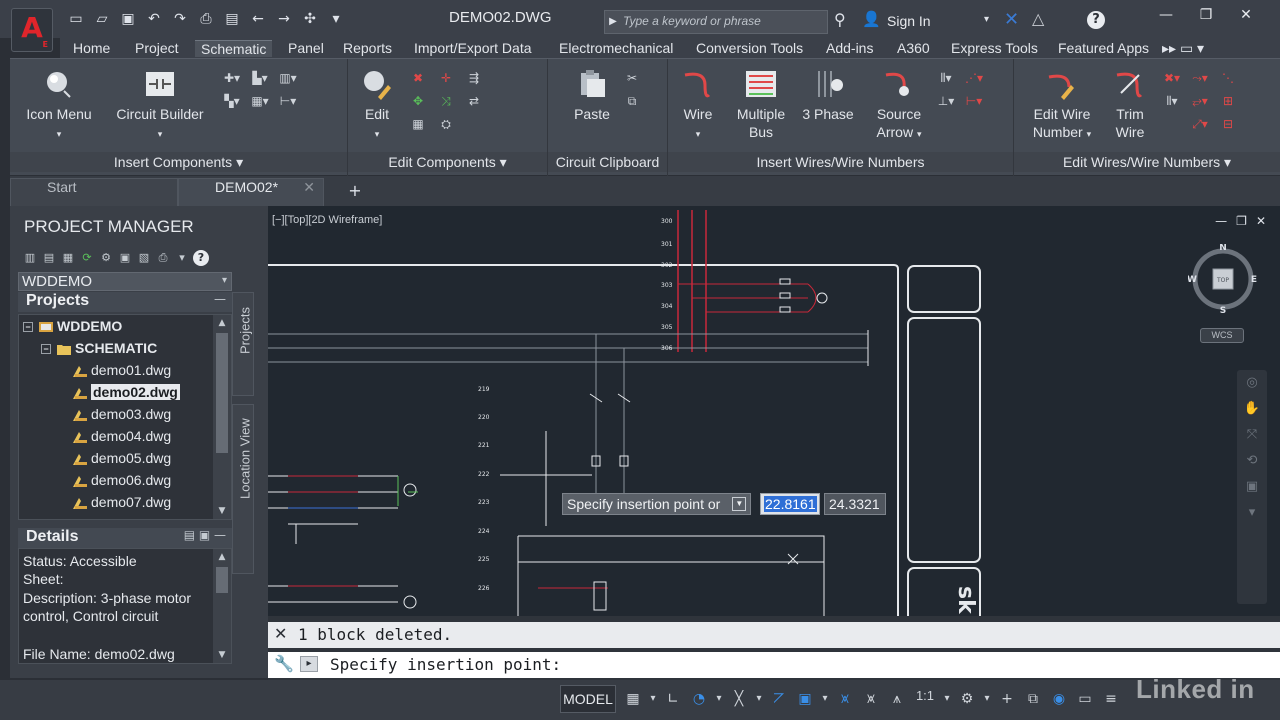 The width and height of the screenshot is (1280, 720). I want to click on sign-in-dropdown-icon: ▾, so click(986, 19).